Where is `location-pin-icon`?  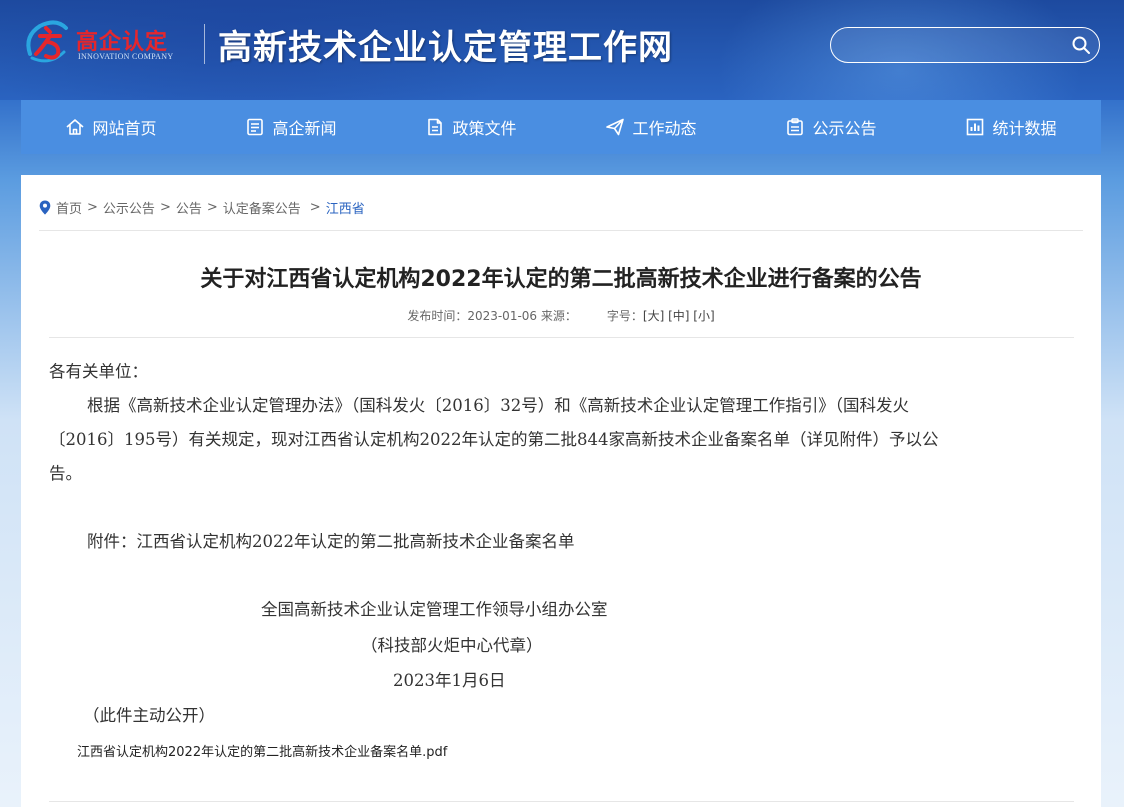
location-pin-icon is located at coordinates (45, 207).